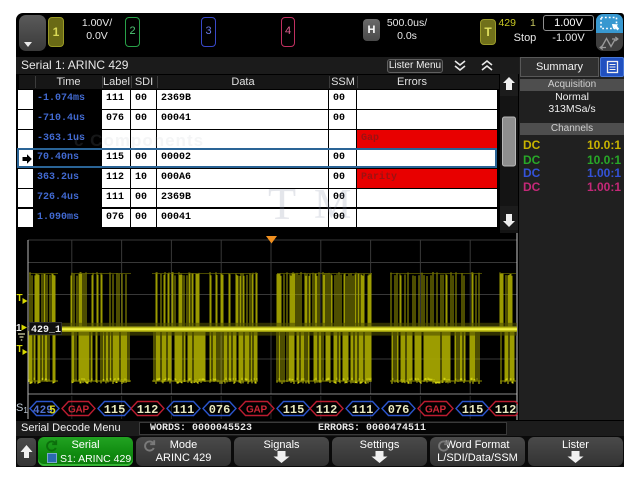  What do you see at coordinates (52, 411) in the screenshot?
I see `svg-text: 5` at bounding box center [52, 411].